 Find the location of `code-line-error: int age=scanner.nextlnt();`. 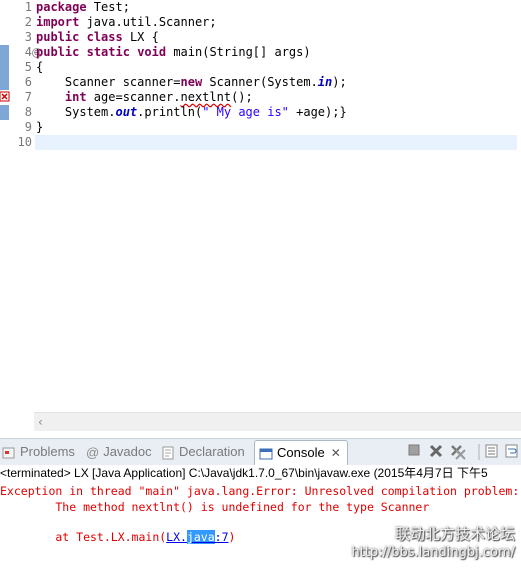

code-line-error: int age=scanner.nextlnt(); is located at coordinates (276, 97).